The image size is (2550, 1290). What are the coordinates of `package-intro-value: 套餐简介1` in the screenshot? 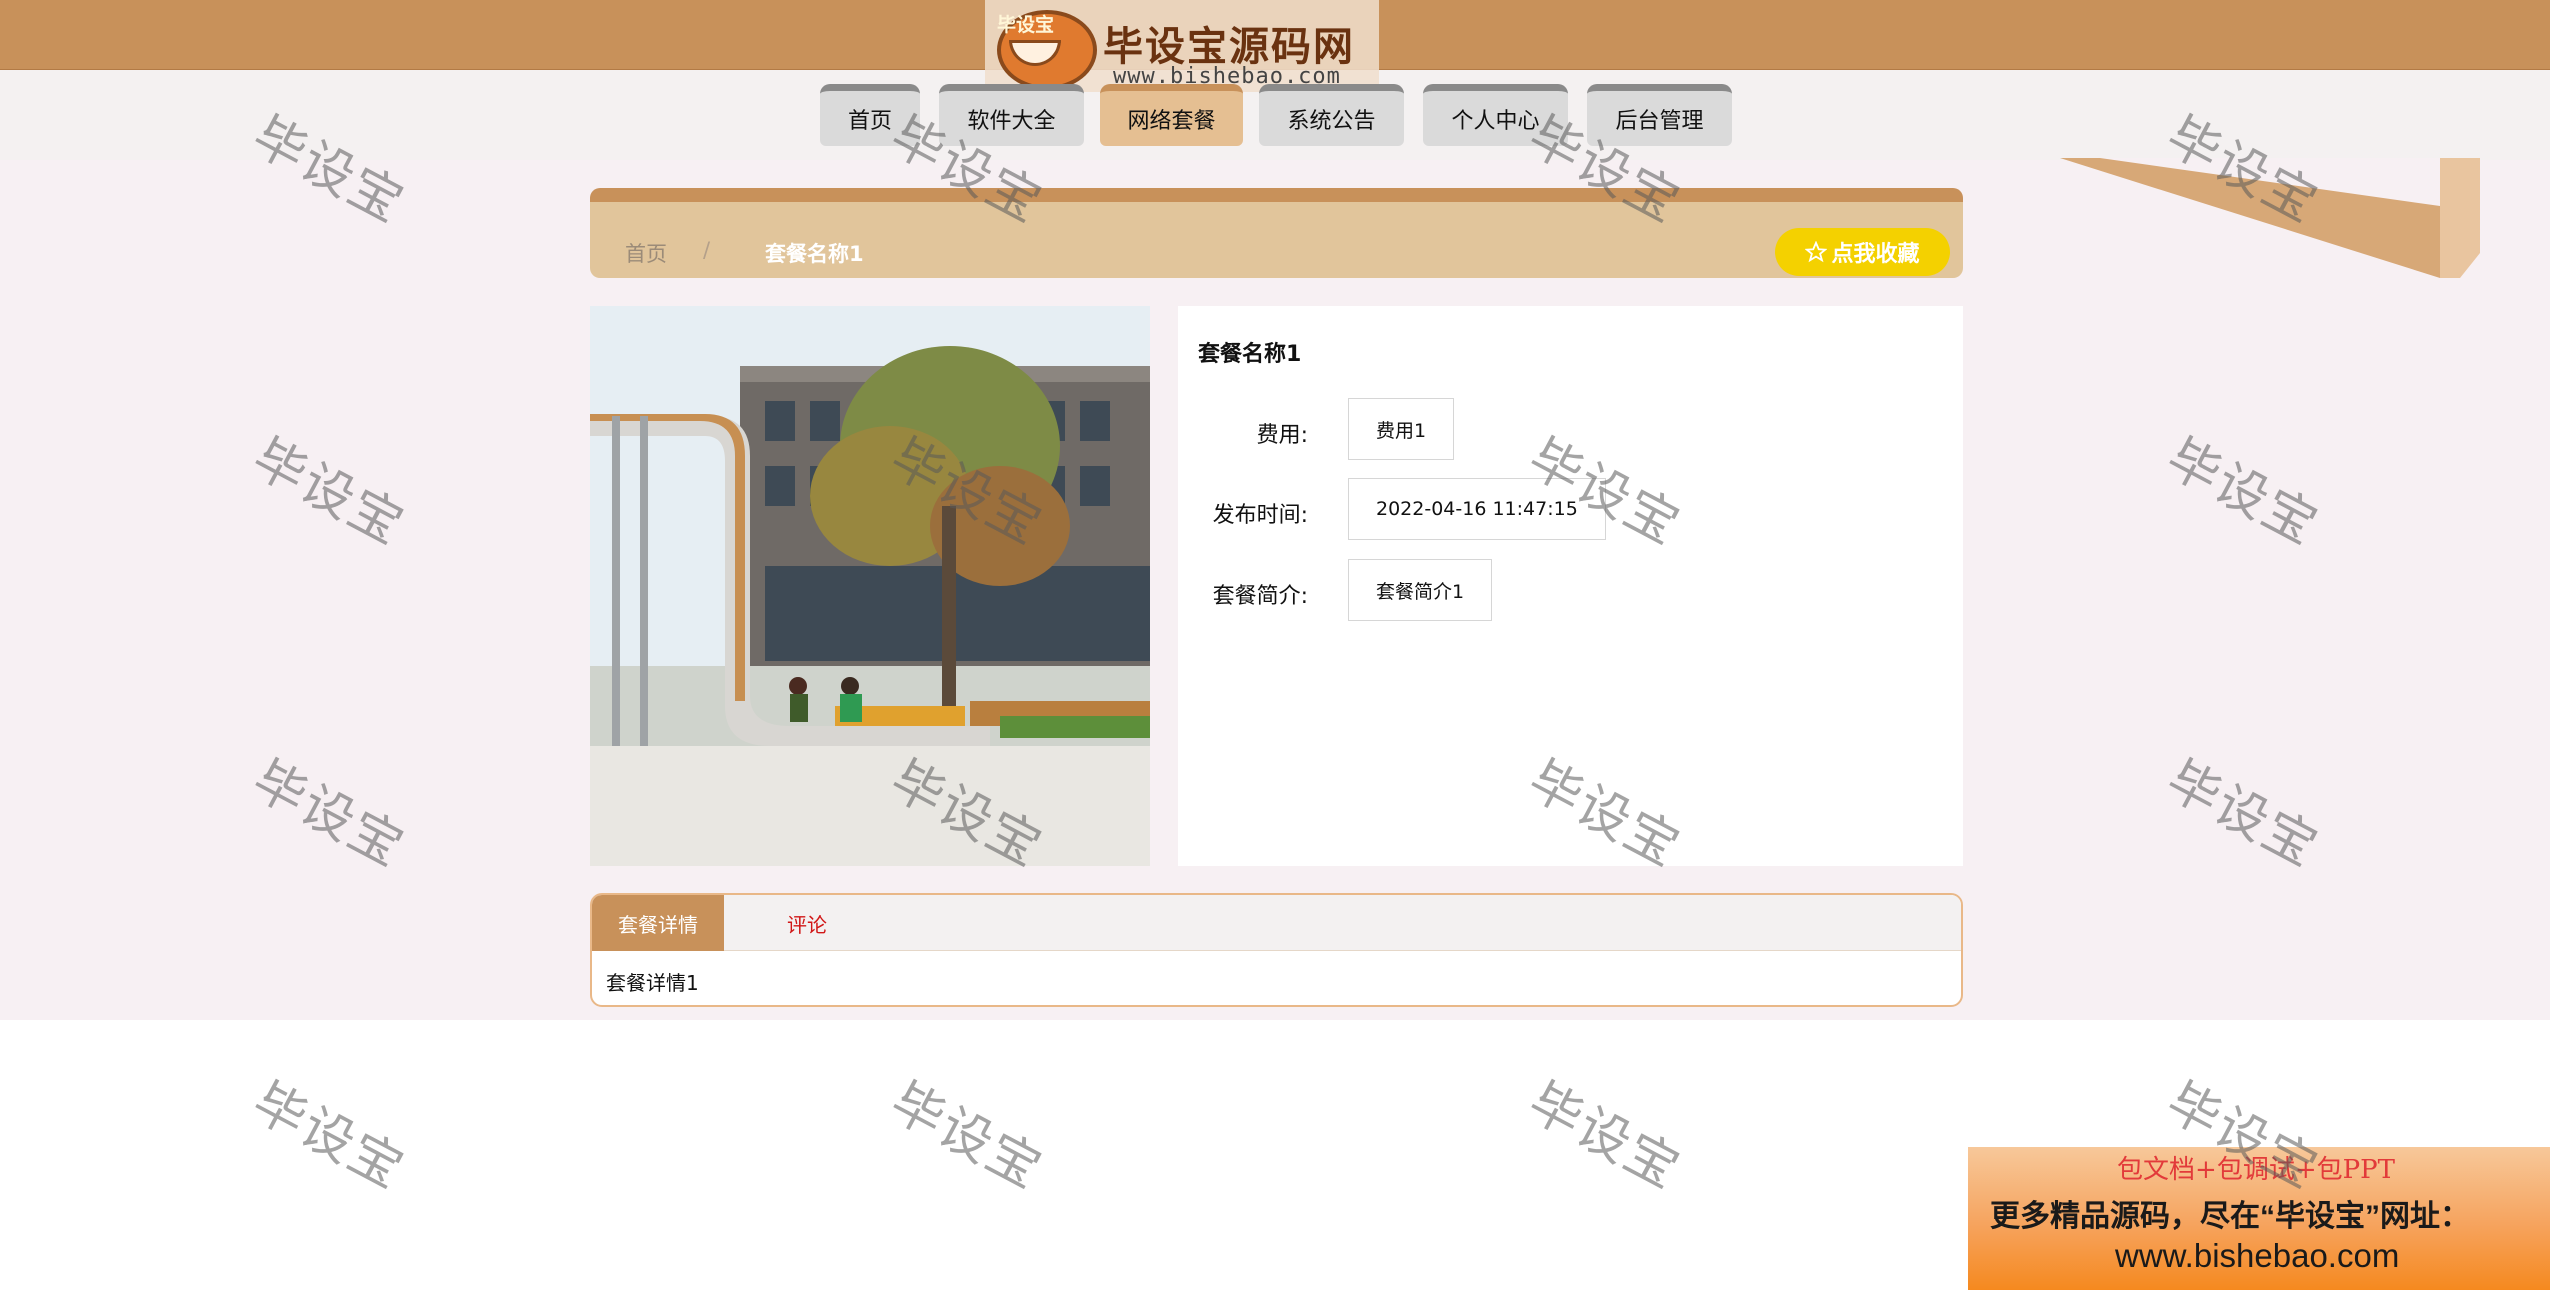 It's located at (1420, 590).